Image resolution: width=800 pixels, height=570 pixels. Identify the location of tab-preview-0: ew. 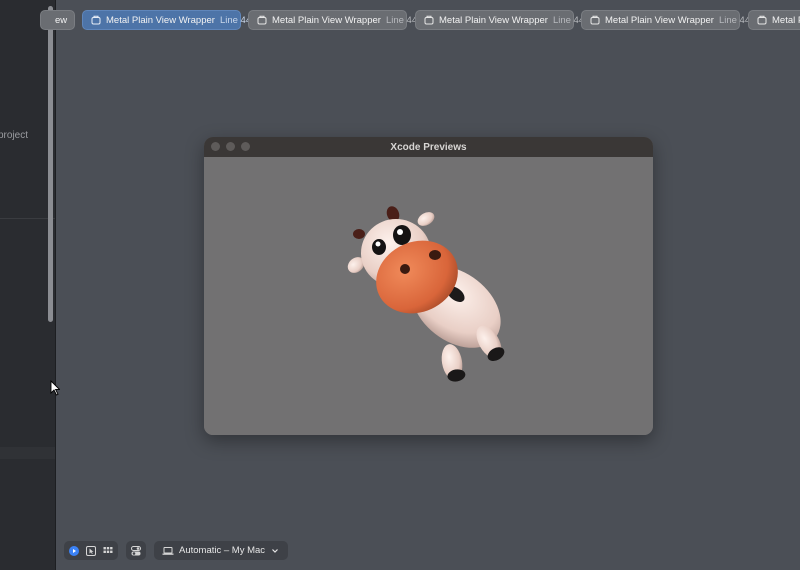
(57, 20).